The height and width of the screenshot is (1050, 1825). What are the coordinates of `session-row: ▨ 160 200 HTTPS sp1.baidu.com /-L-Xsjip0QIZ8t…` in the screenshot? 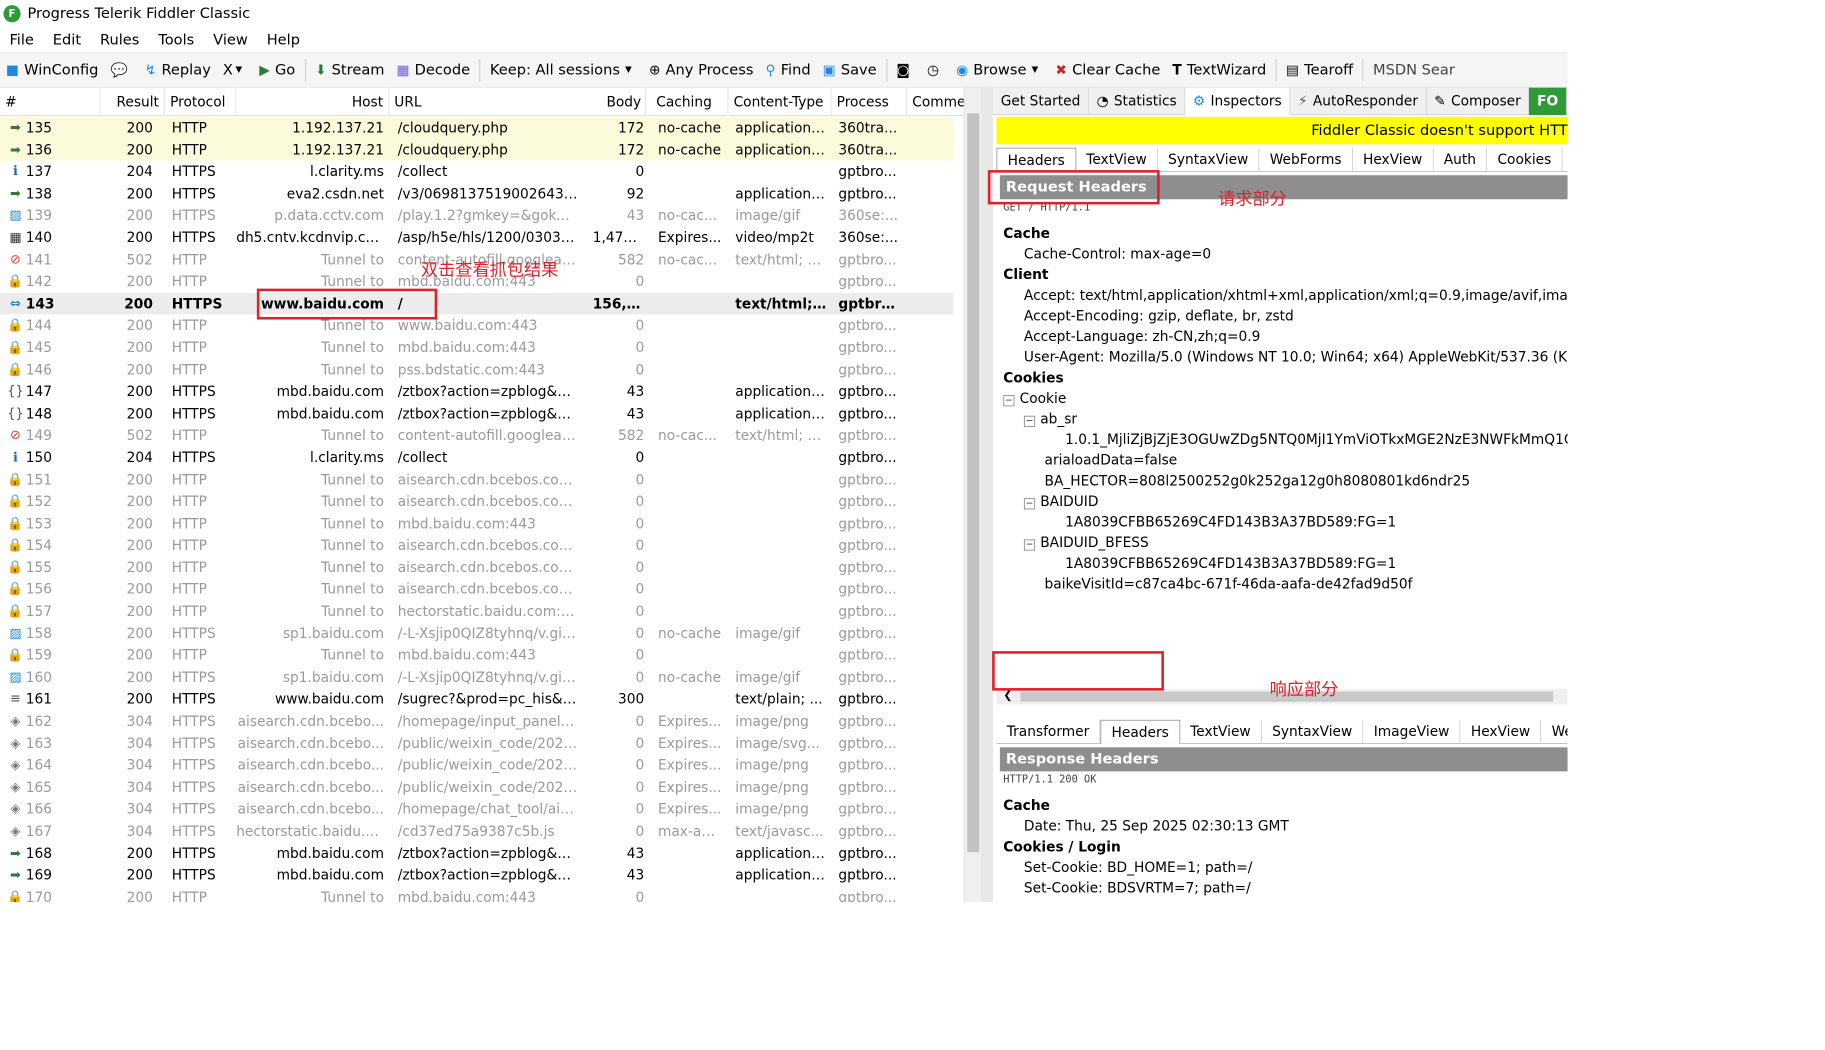 It's located at (476, 677).